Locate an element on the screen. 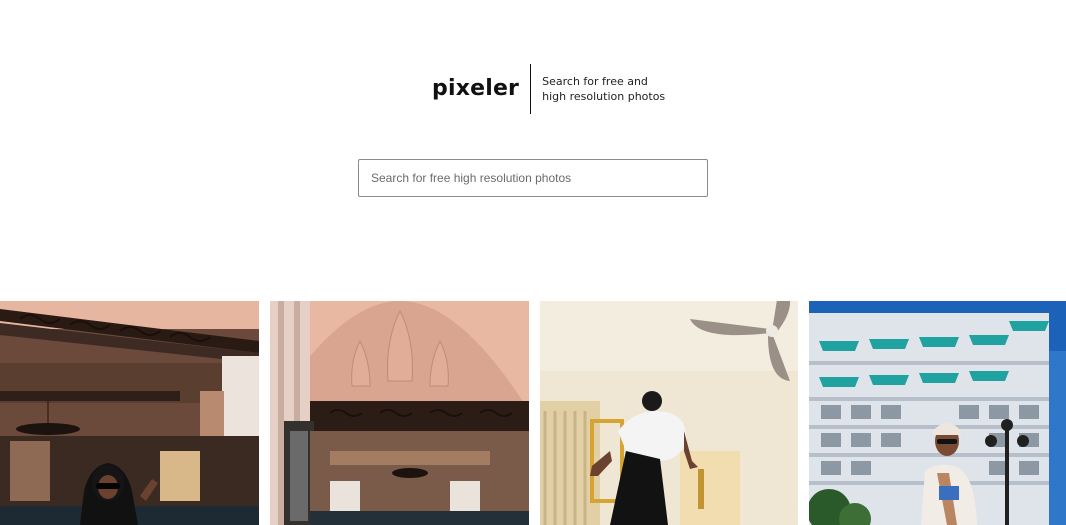 The height and width of the screenshot is (525, 1066). logo: pixeler is located at coordinates (475, 89).